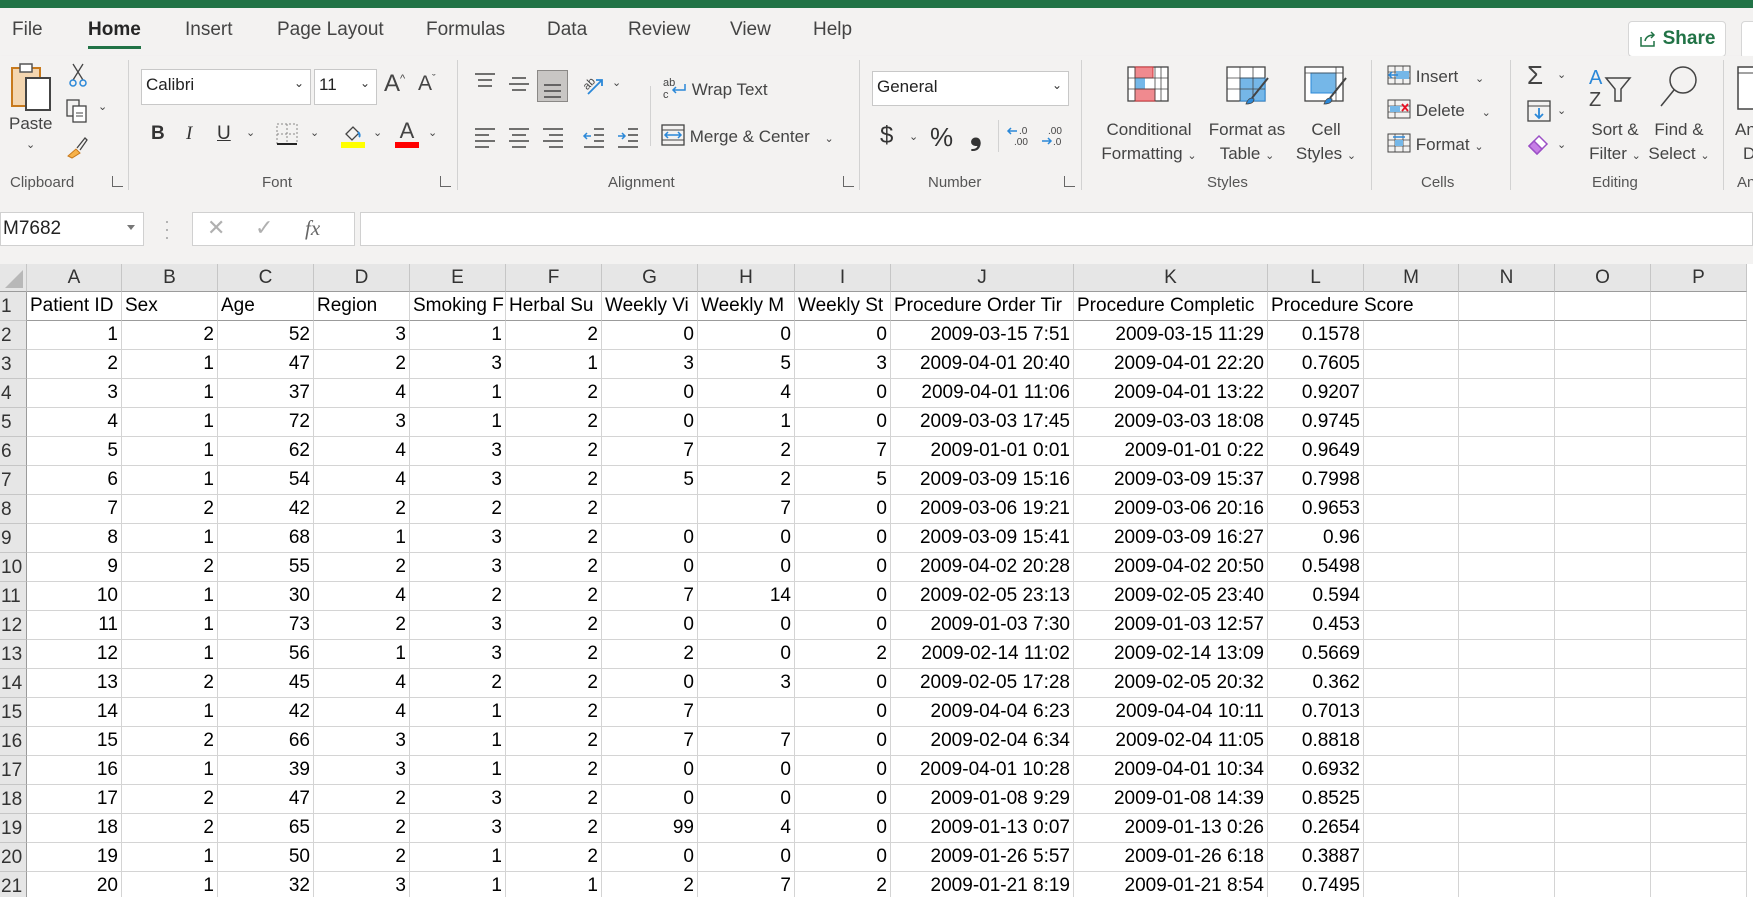 This screenshot has height=897, width=1753. What do you see at coordinates (13, 741) in the screenshot?
I see `row-header: 16` at bounding box center [13, 741].